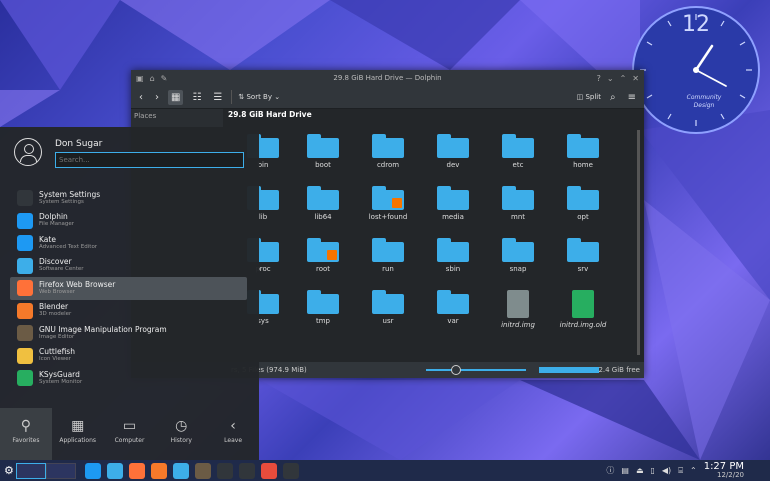  What do you see at coordinates (128, 221) in the screenshot?
I see `launcher-app-dolphin: Dolphin File Manager` at bounding box center [128, 221].